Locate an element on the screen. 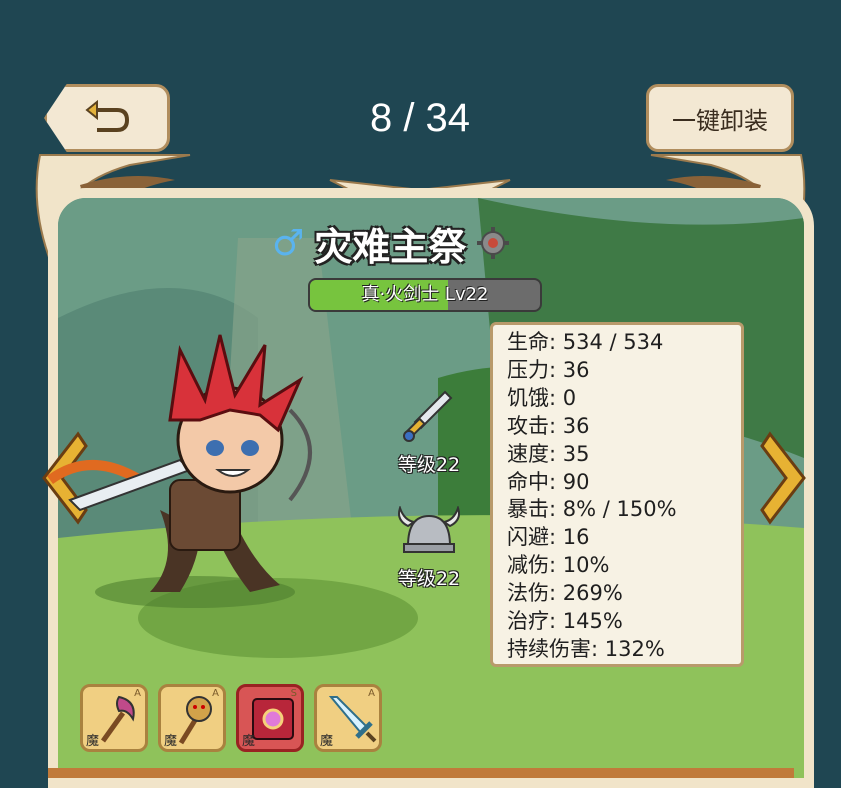 Image resolution: width=841 pixels, height=788 pixels. helmet-icon is located at coordinates (429, 529).